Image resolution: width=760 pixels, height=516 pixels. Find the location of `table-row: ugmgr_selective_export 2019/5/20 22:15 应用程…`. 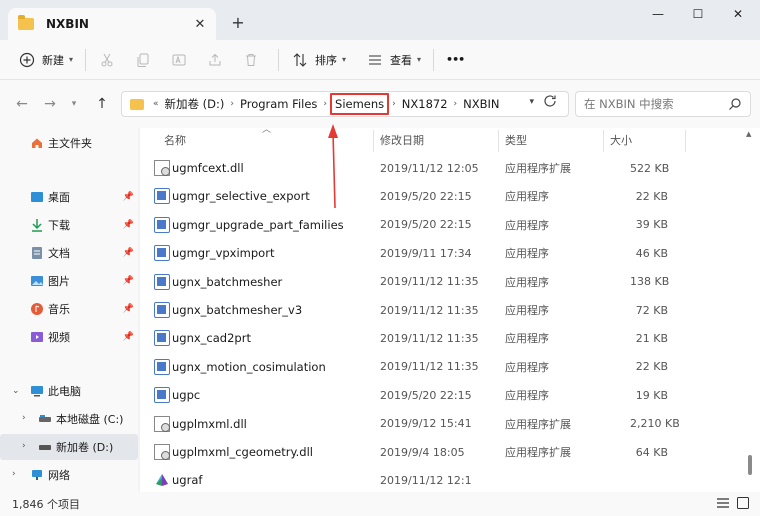

table-row: ugmgr_selective_export 2019/5/20 22:15 应用程… is located at coordinates (445, 196).